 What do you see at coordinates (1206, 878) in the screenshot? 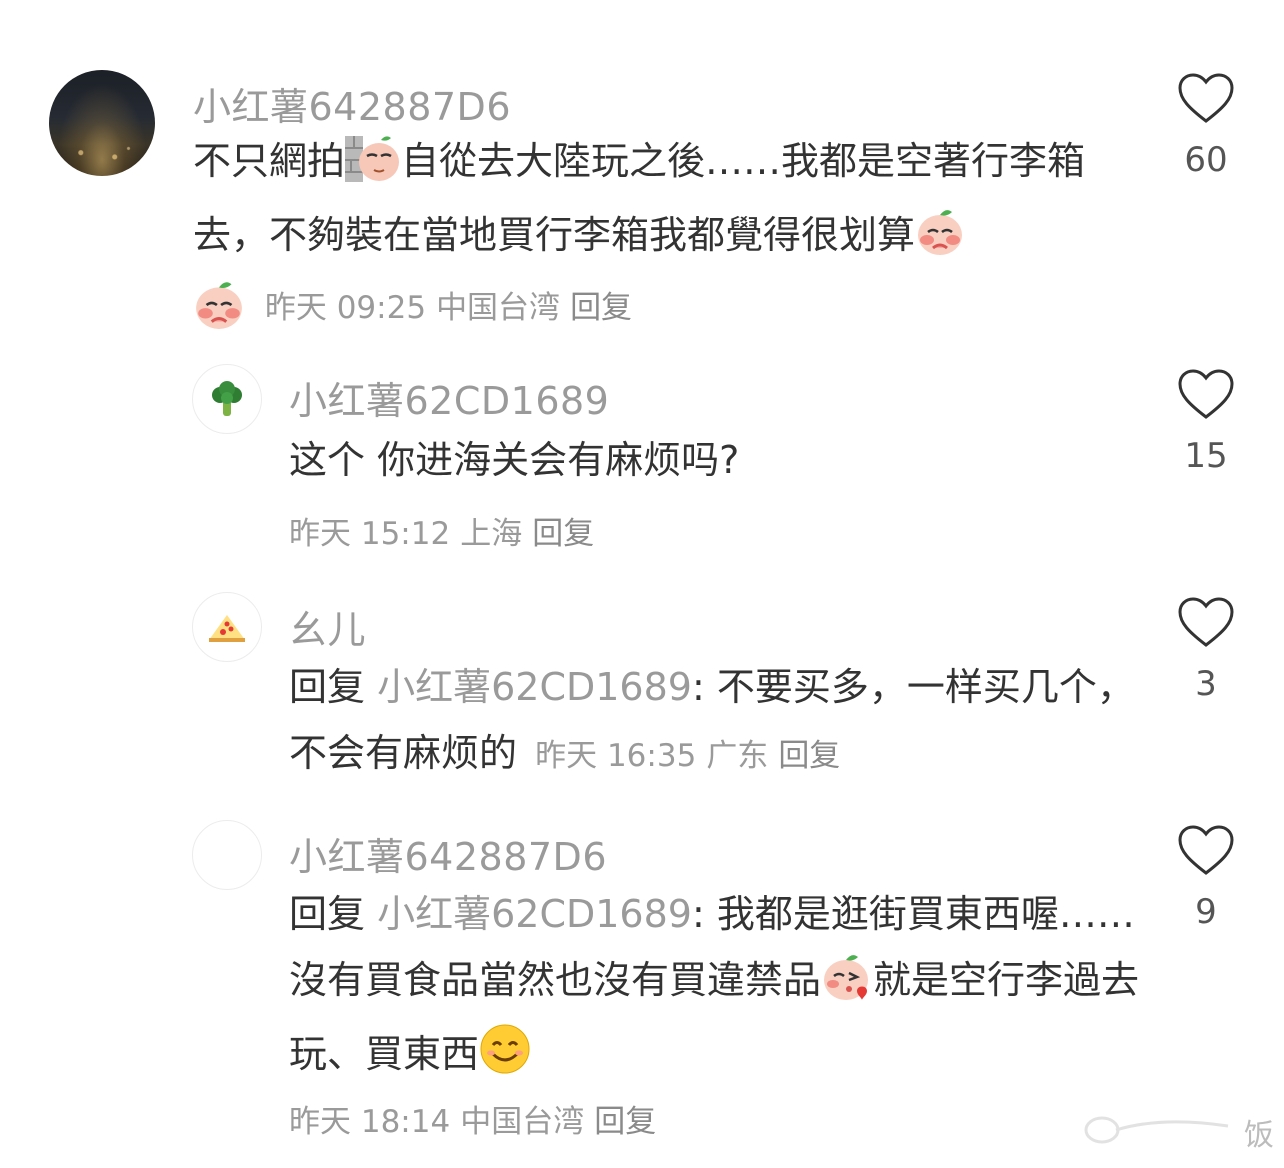
I see `like-button: 9` at bounding box center [1206, 878].